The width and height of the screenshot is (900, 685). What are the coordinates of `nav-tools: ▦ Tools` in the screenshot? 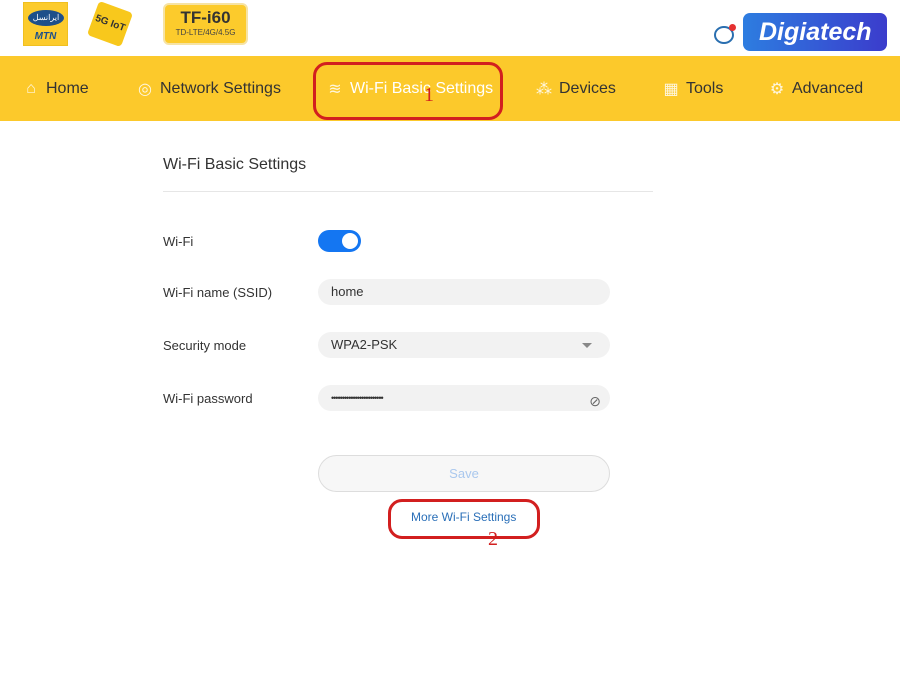 It's located at (692, 88).